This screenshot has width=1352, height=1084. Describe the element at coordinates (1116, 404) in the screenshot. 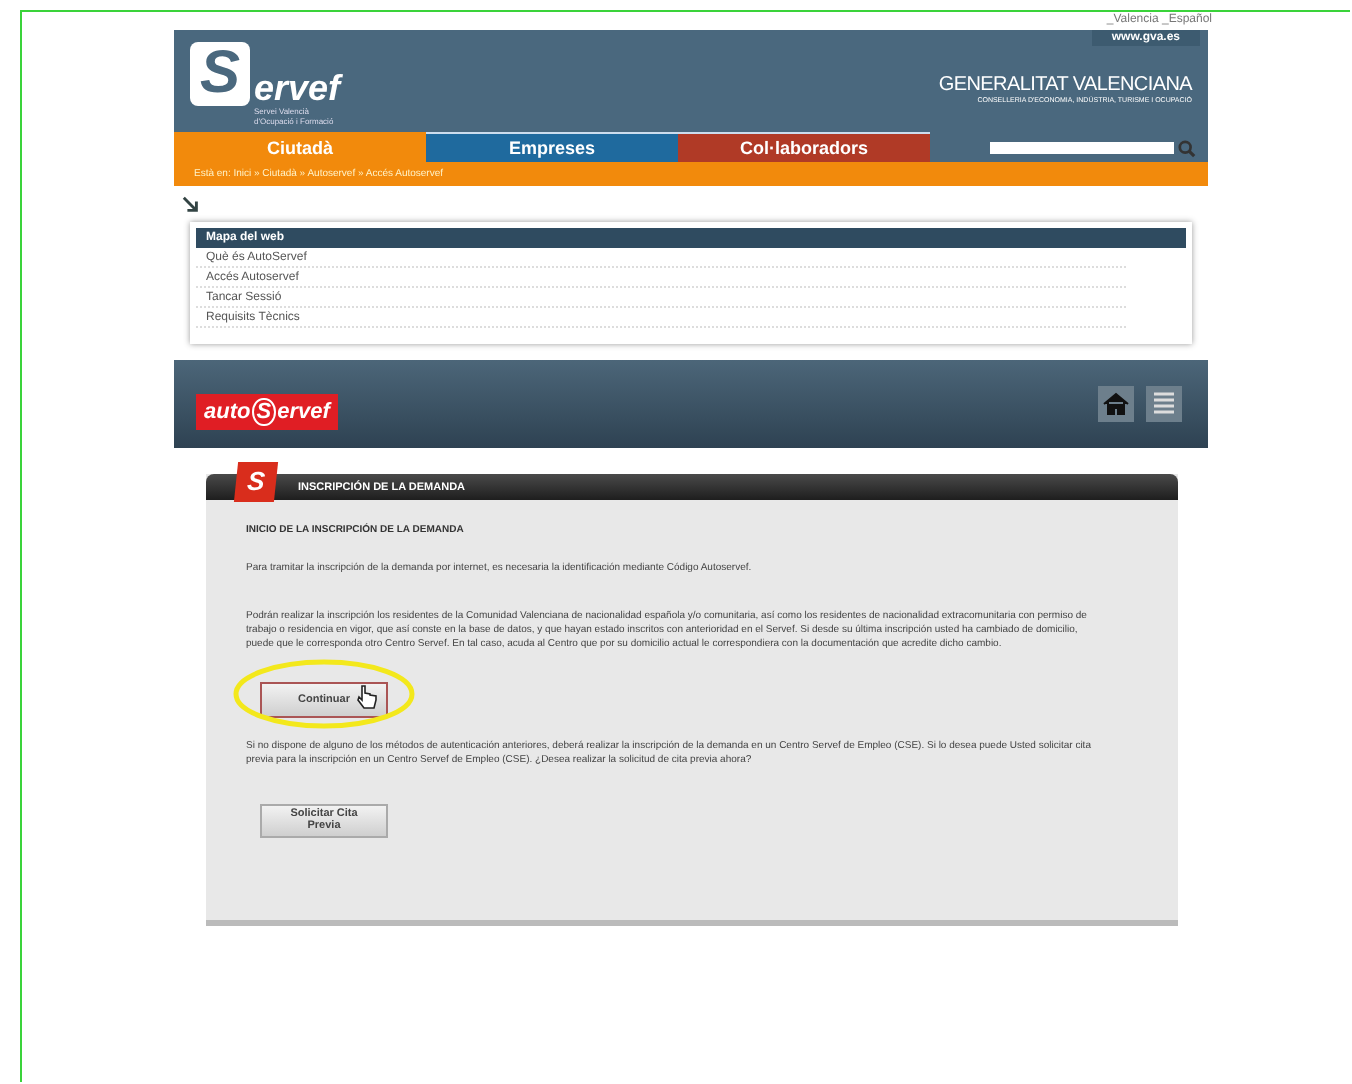

I see `home-icon` at that location.